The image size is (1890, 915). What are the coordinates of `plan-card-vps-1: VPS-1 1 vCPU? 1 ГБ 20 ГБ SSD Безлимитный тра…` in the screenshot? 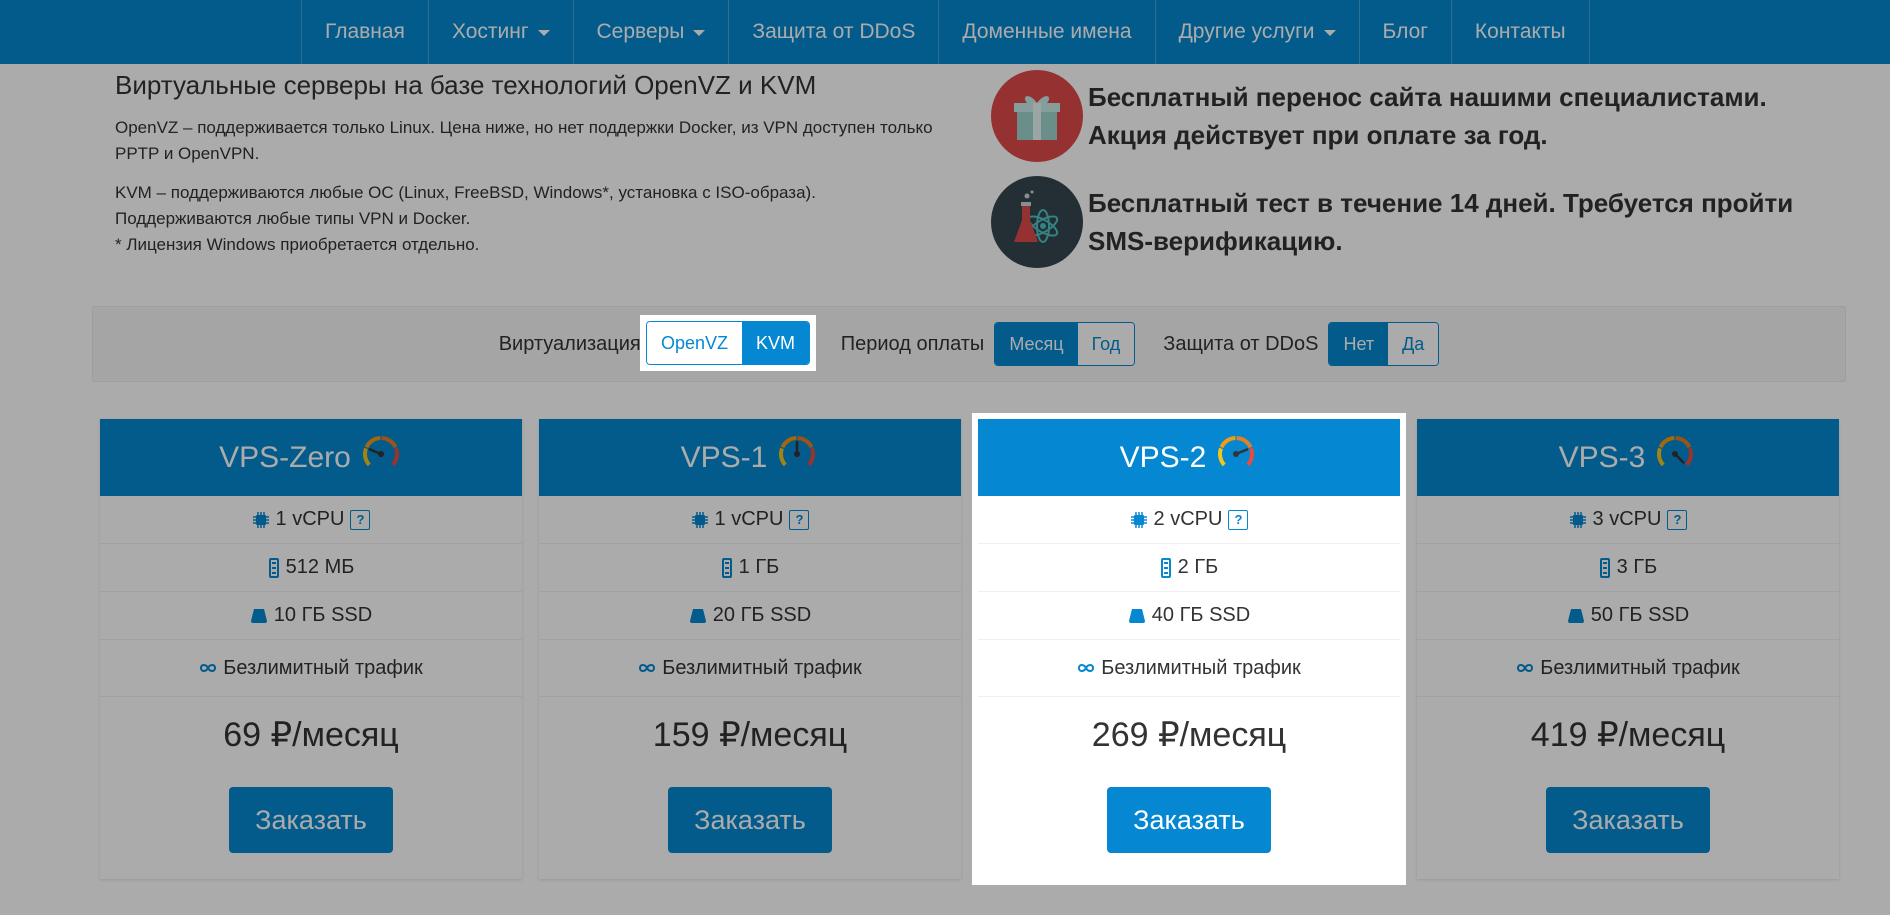 It's located at (750, 649).